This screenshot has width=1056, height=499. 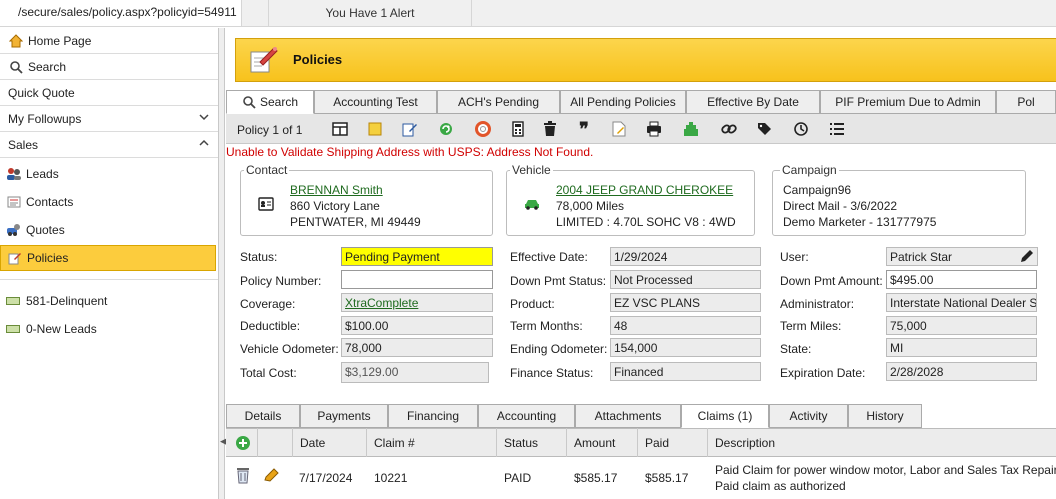 What do you see at coordinates (61, 329) in the screenshot?
I see `report-label: 0-New Leads` at bounding box center [61, 329].